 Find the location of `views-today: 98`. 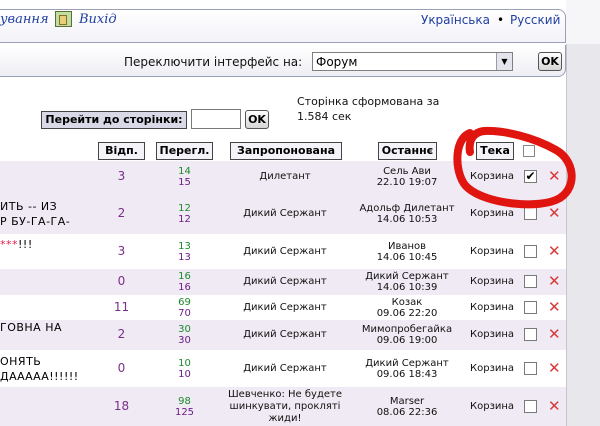

views-today: 98 is located at coordinates (184, 401).